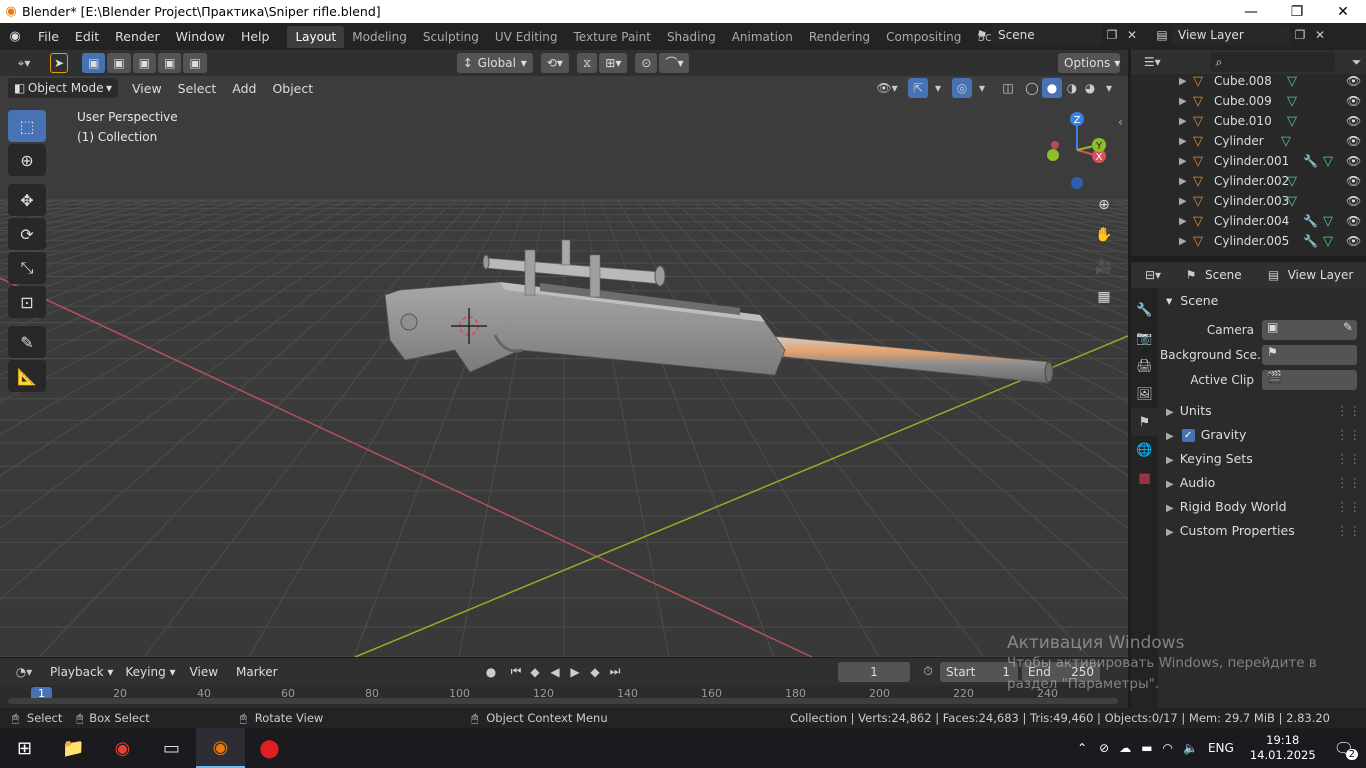 This screenshot has height=768, width=1366. I want to click on play-reverse-icon: ◀, so click(555, 672).